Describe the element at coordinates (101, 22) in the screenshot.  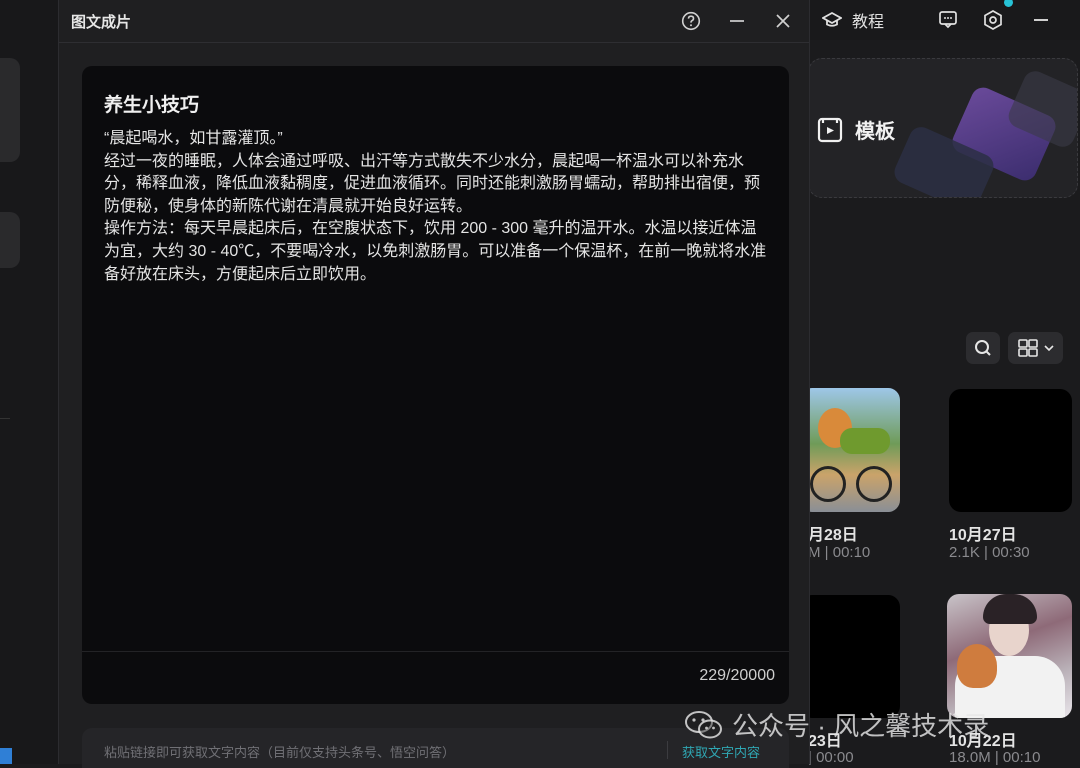
I see `dialog-title: 图文成片` at that location.